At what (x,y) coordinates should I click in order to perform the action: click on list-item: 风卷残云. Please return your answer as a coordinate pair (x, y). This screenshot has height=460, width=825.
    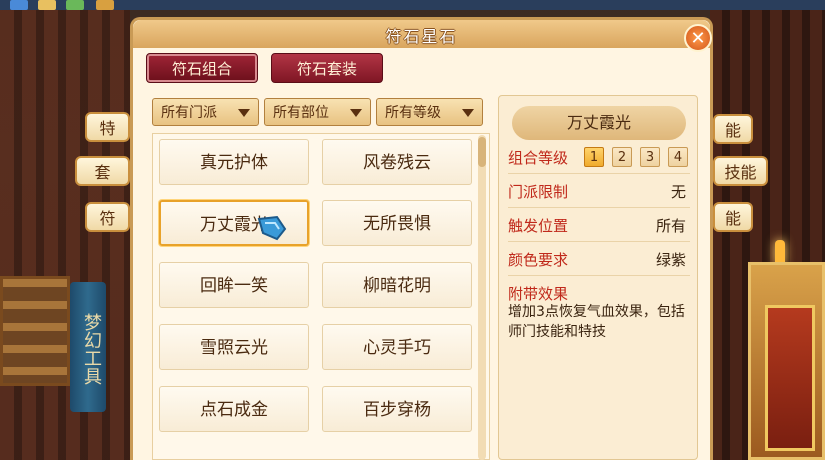
    Looking at the image, I should click on (397, 162).